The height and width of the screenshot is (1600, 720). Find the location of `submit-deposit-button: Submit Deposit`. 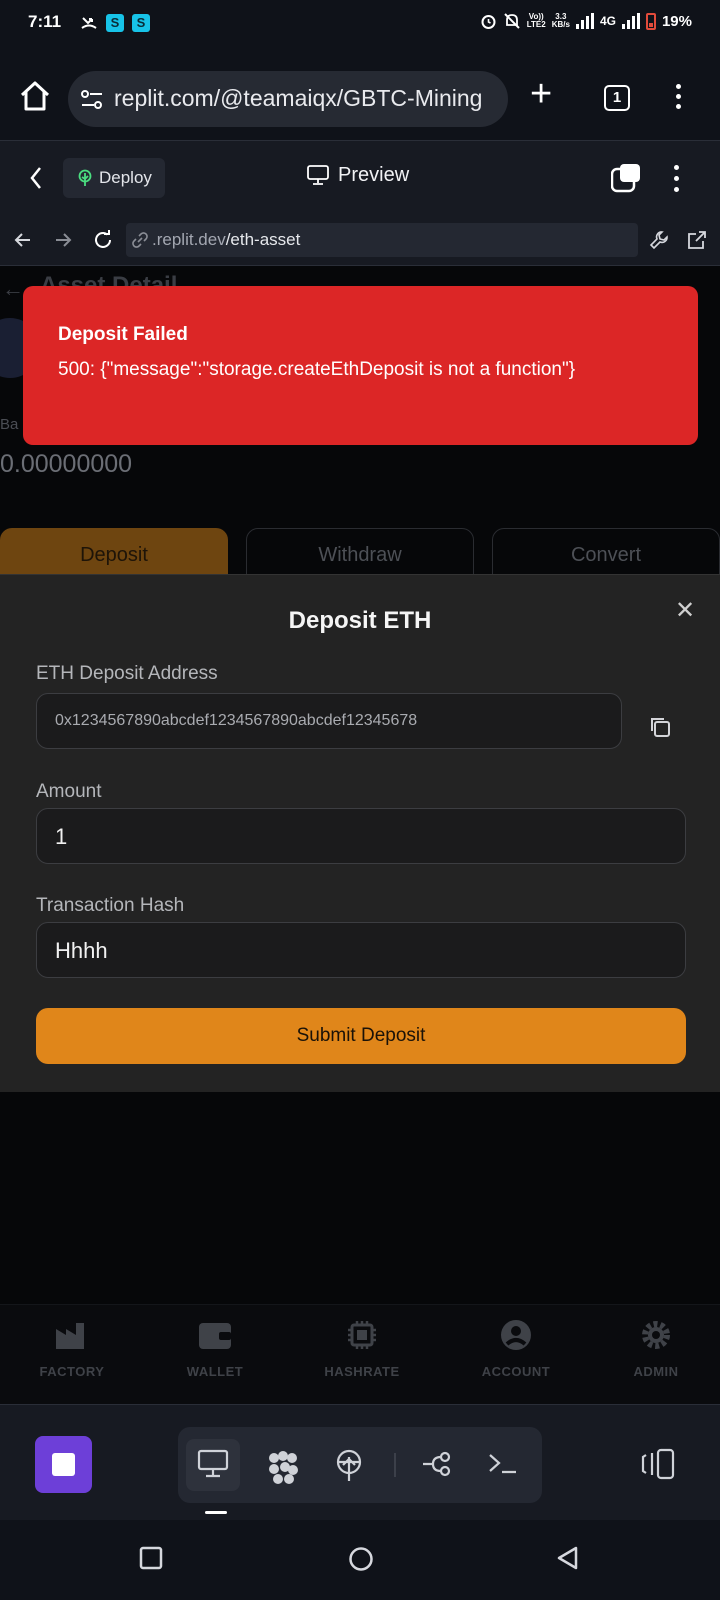

submit-deposit-button: Submit Deposit is located at coordinates (361, 1036).